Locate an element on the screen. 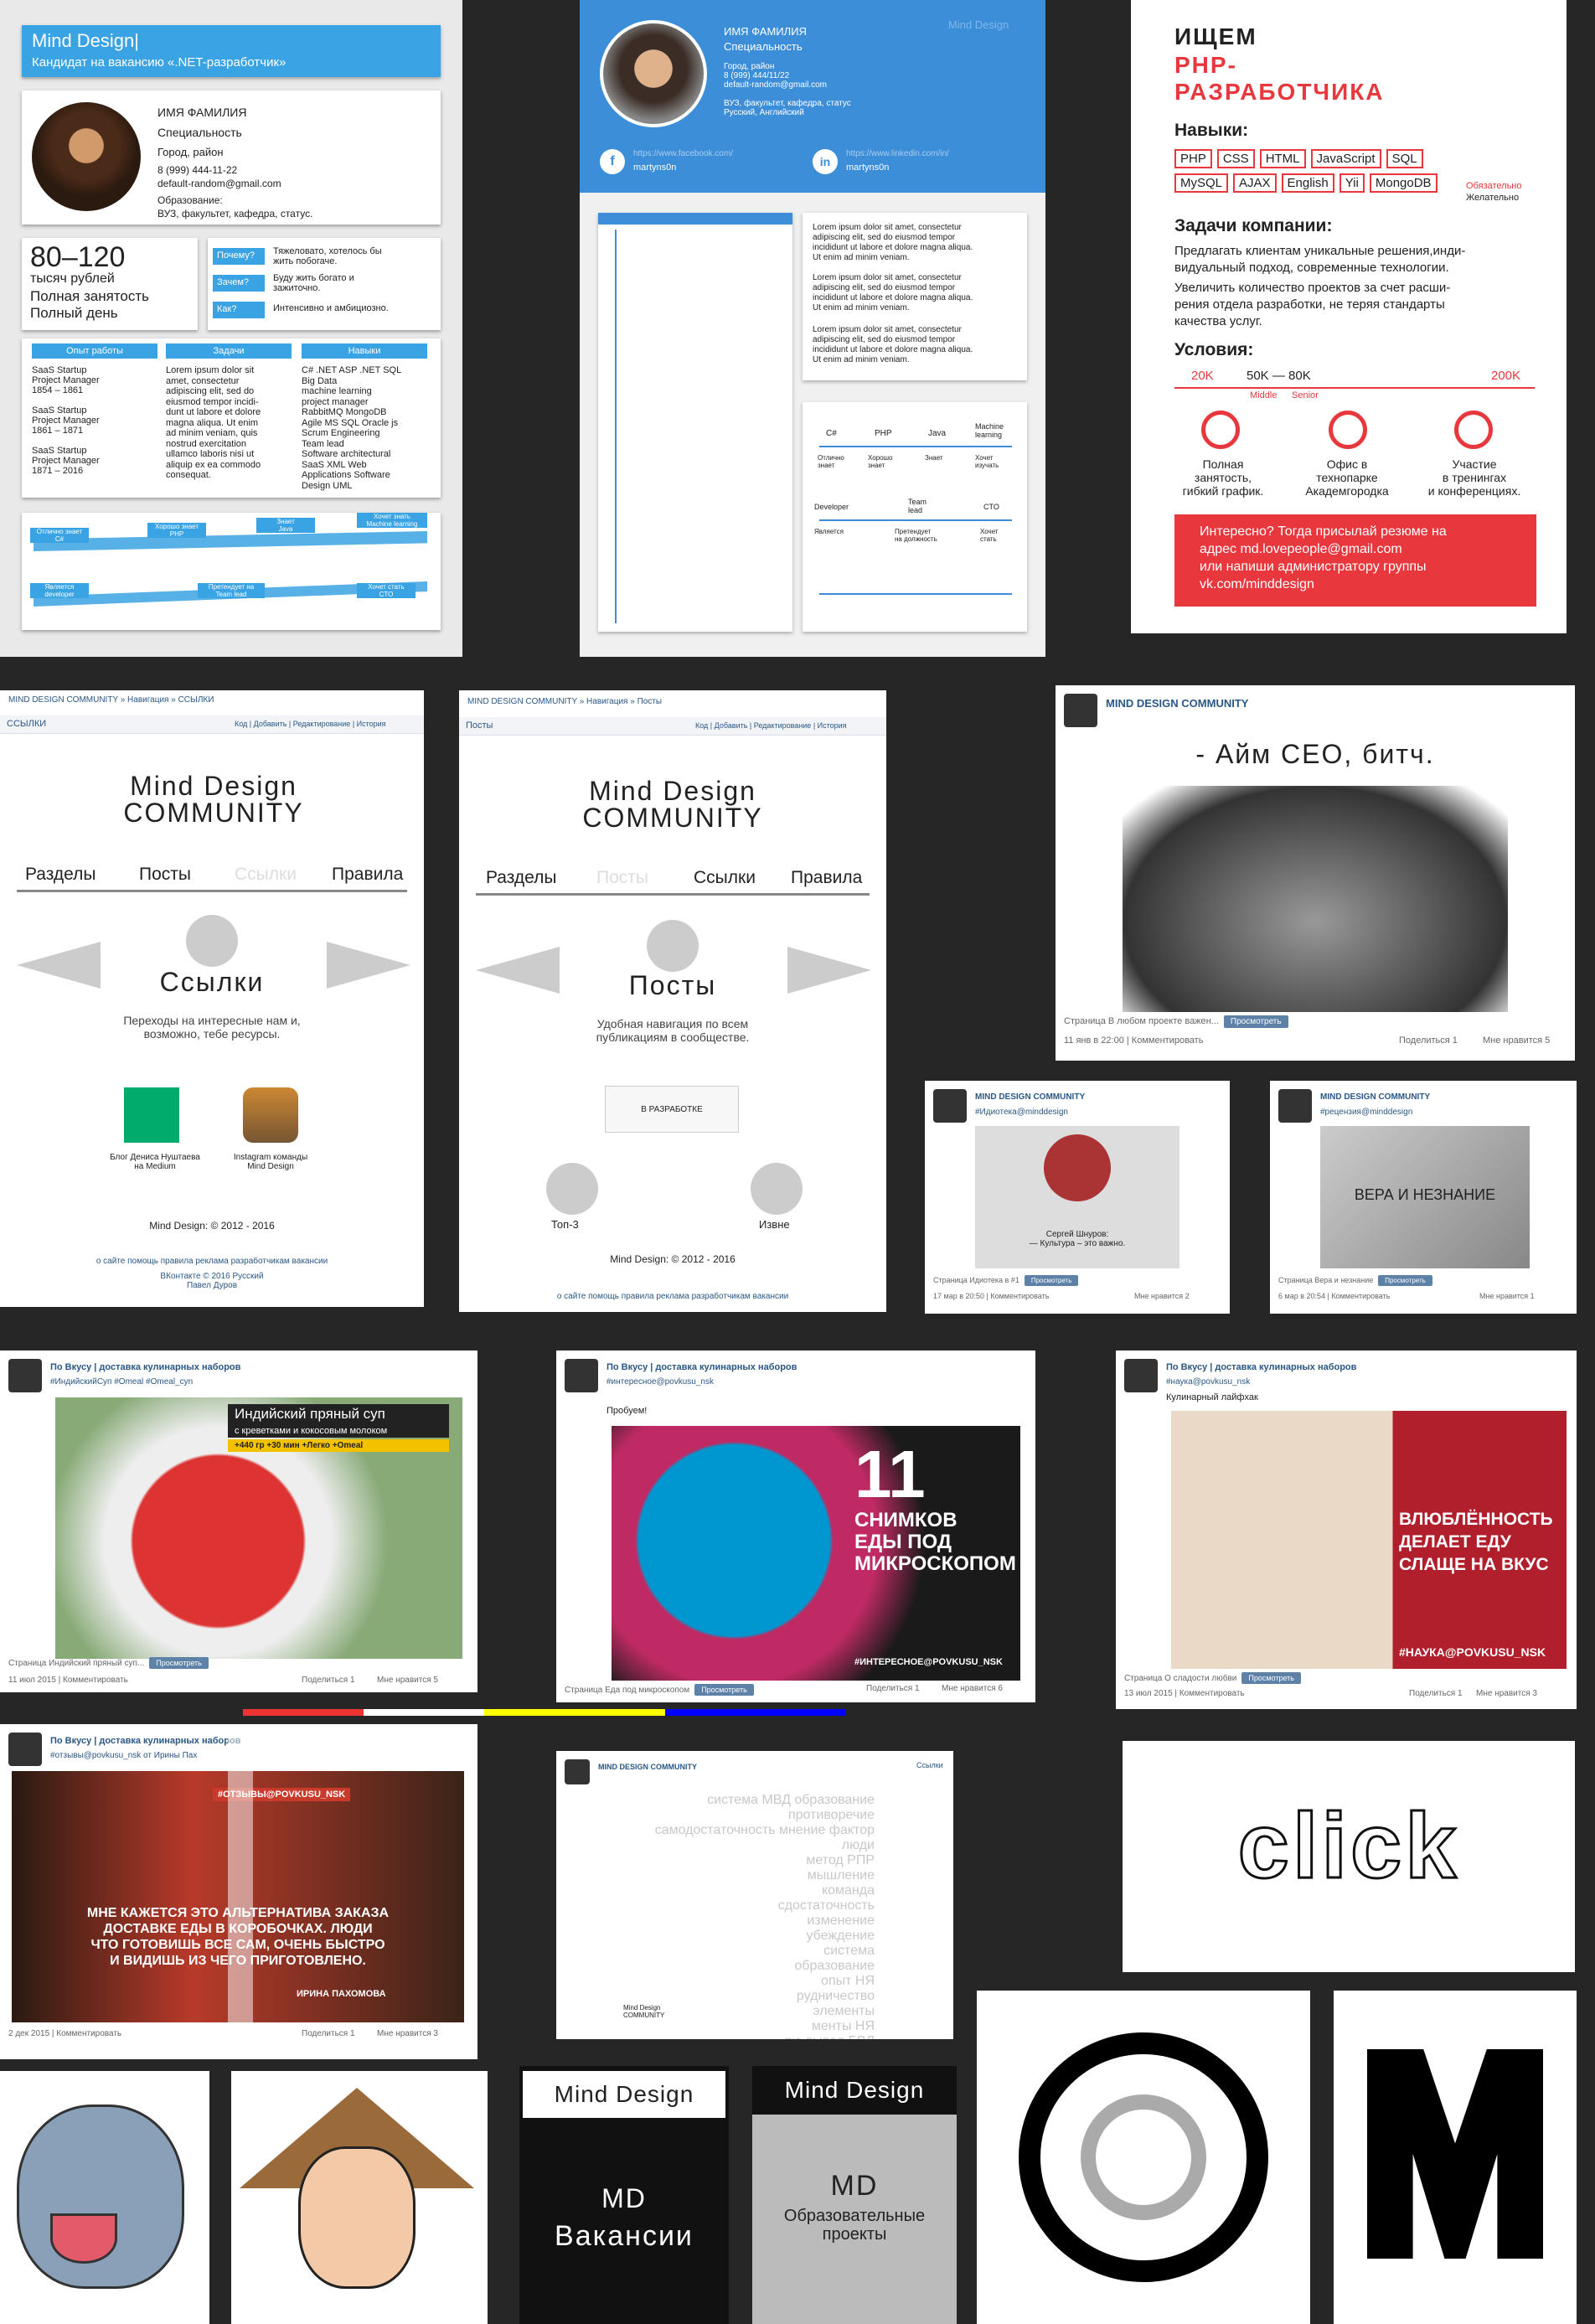  post-date: 2 дек 2015 | Комментировать is located at coordinates (64, 2033).